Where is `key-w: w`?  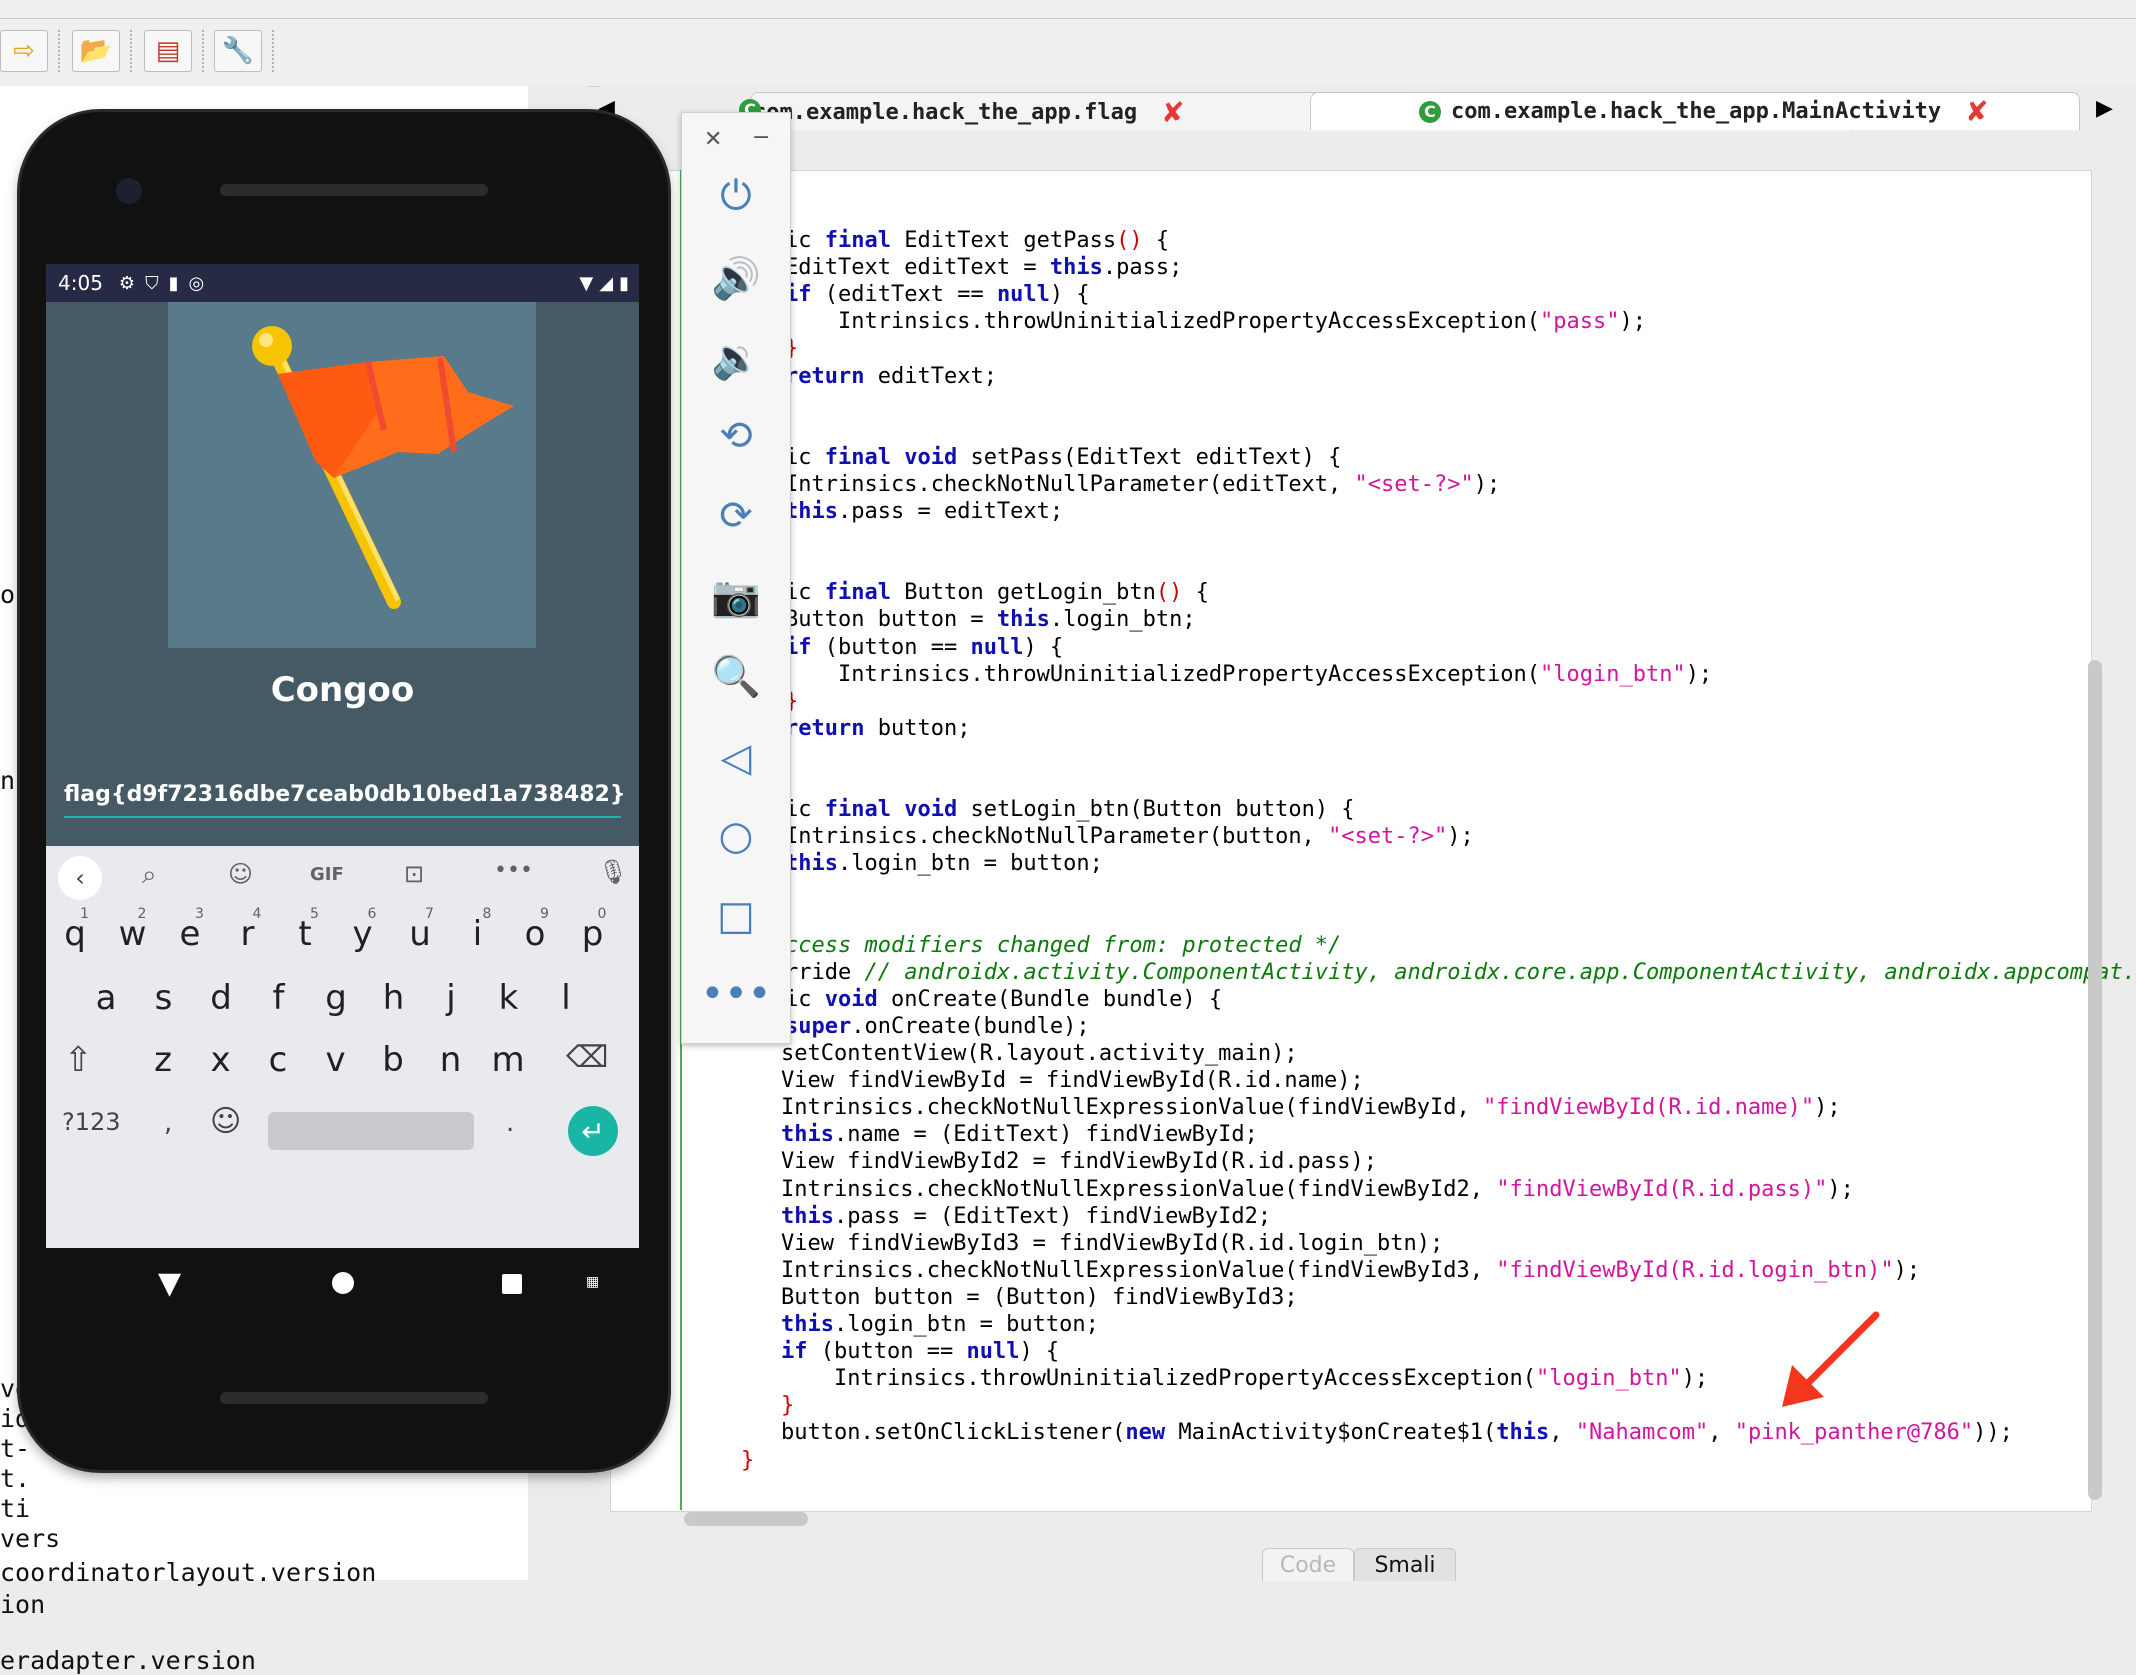
key-w: w is located at coordinates (133, 934).